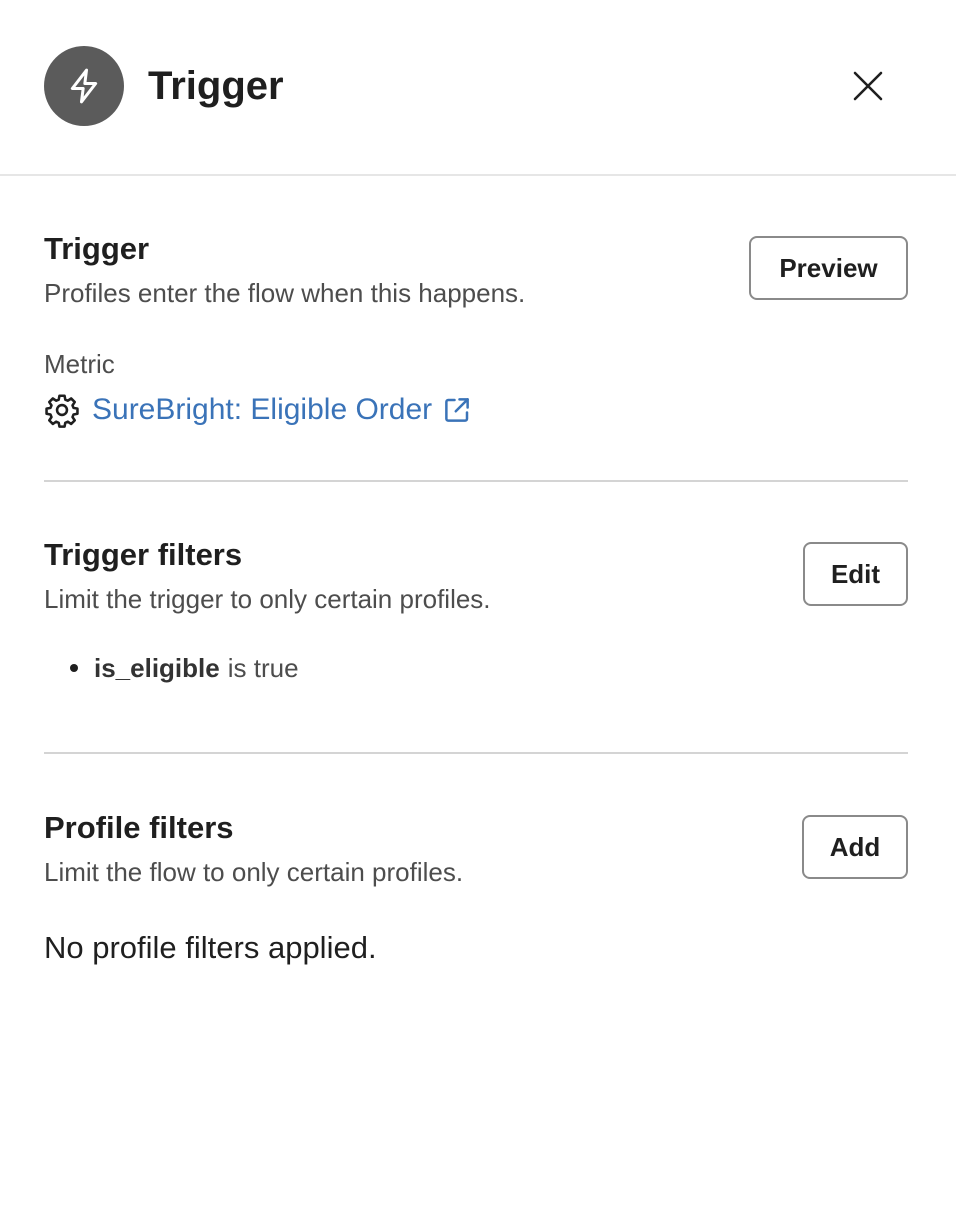 This screenshot has height=1218, width=956. Describe the element at coordinates (262, 410) in the screenshot. I see `metric-link: SureBright: Eligible Order` at that location.